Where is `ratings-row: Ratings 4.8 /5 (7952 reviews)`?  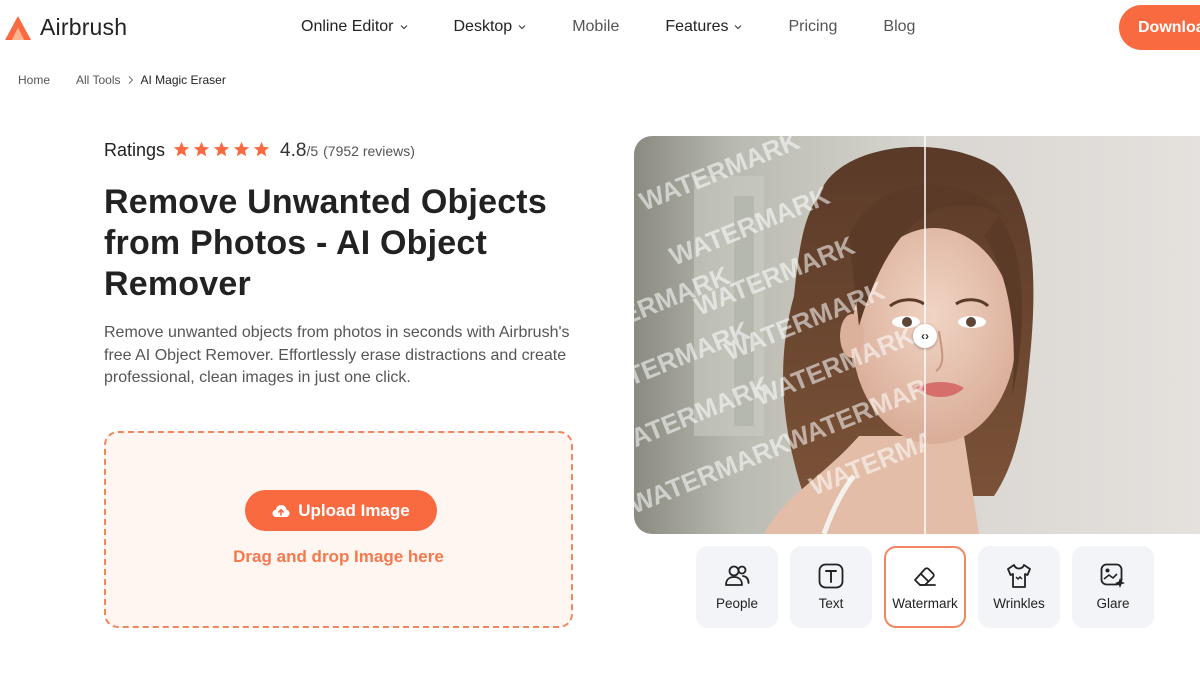
ratings-row: Ratings 4.8 /5 (7952 reviews) is located at coordinates (259, 150).